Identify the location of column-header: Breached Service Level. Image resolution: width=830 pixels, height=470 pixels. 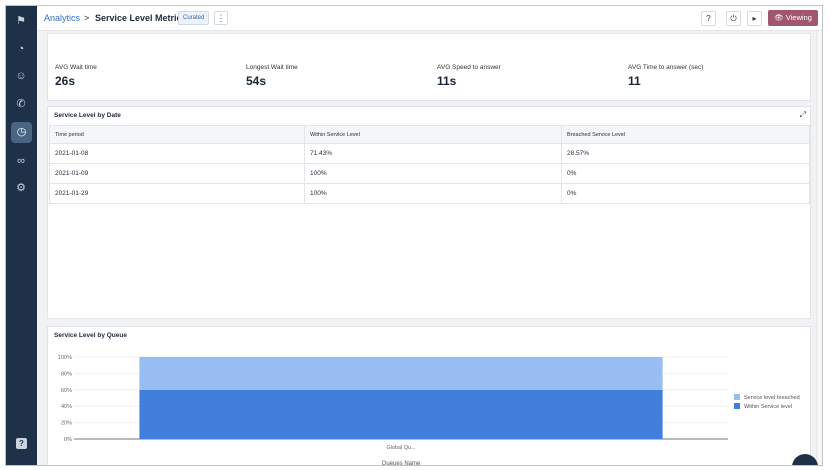
(685, 134).